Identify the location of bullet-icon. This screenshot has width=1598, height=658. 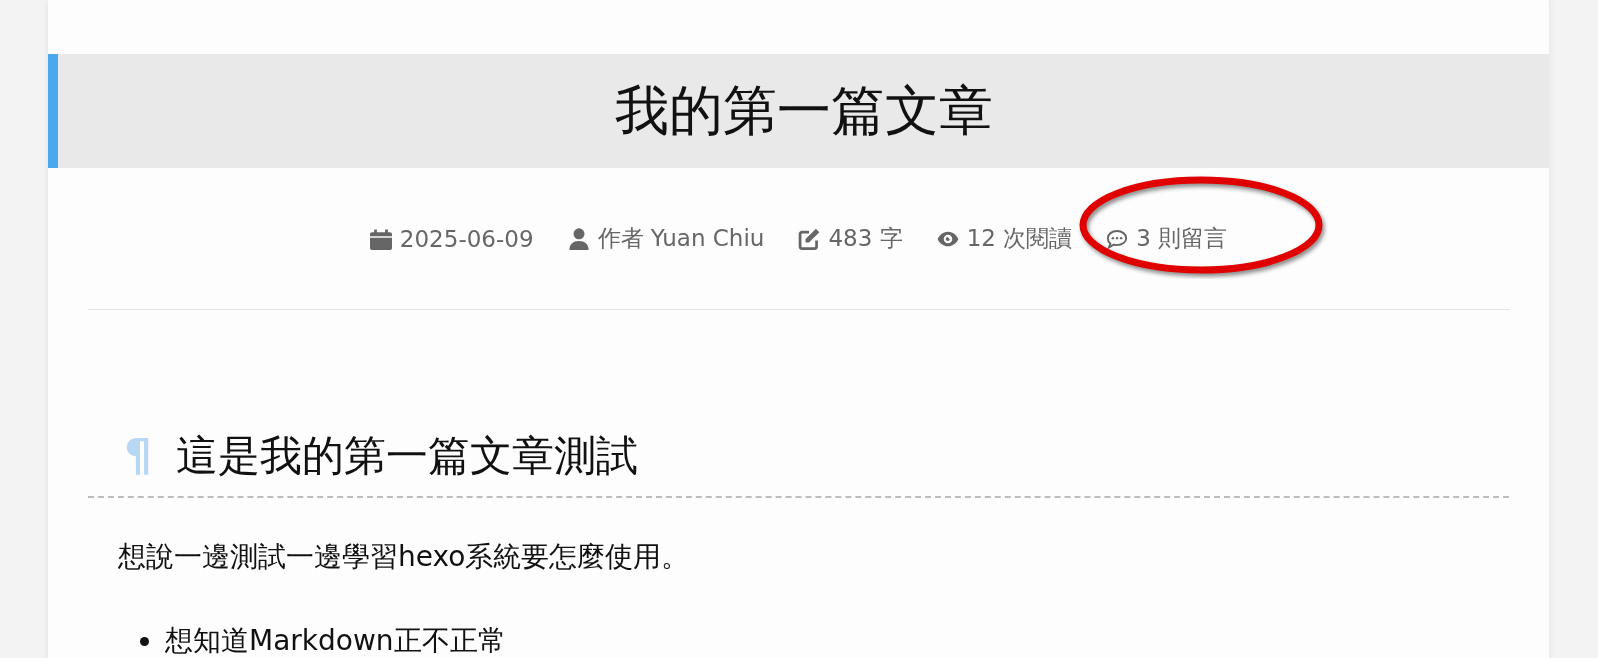
(144, 641).